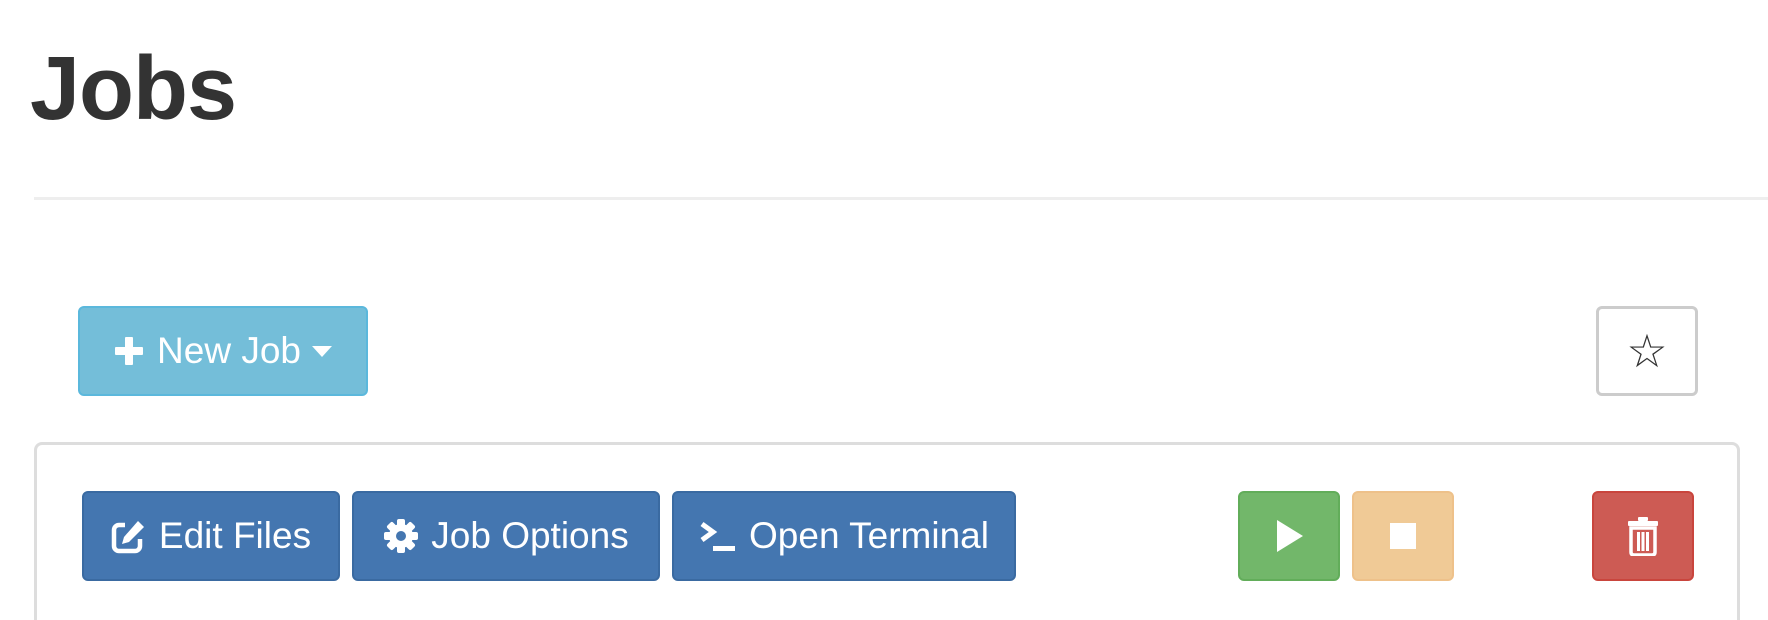  I want to click on open-terminal-button: Open Terminal, so click(844, 536).